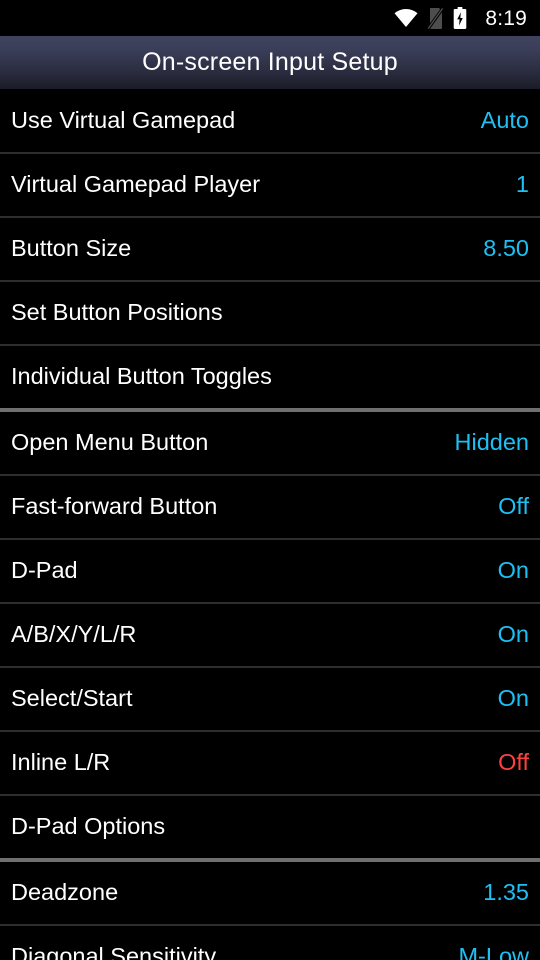 This screenshot has height=960, width=540. What do you see at coordinates (506, 18) in the screenshot?
I see `status-bar-clock: 8:19` at bounding box center [506, 18].